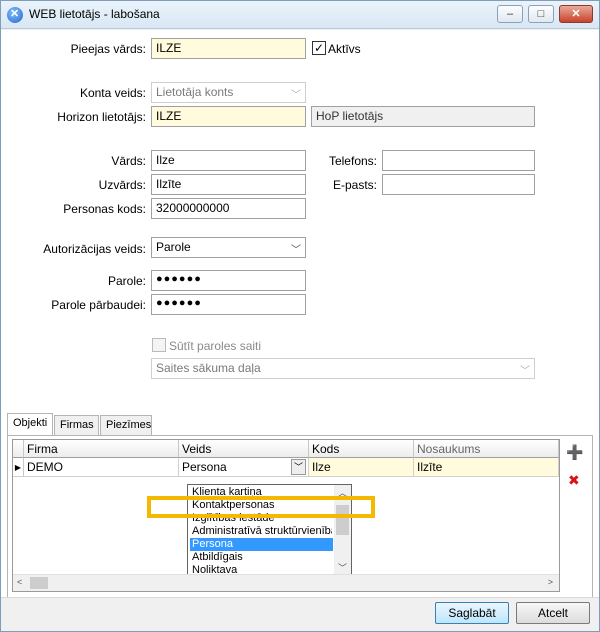 The height and width of the screenshot is (632, 600). Describe the element at coordinates (550, 582) in the screenshot. I see `chevron-right-icon: >` at that location.